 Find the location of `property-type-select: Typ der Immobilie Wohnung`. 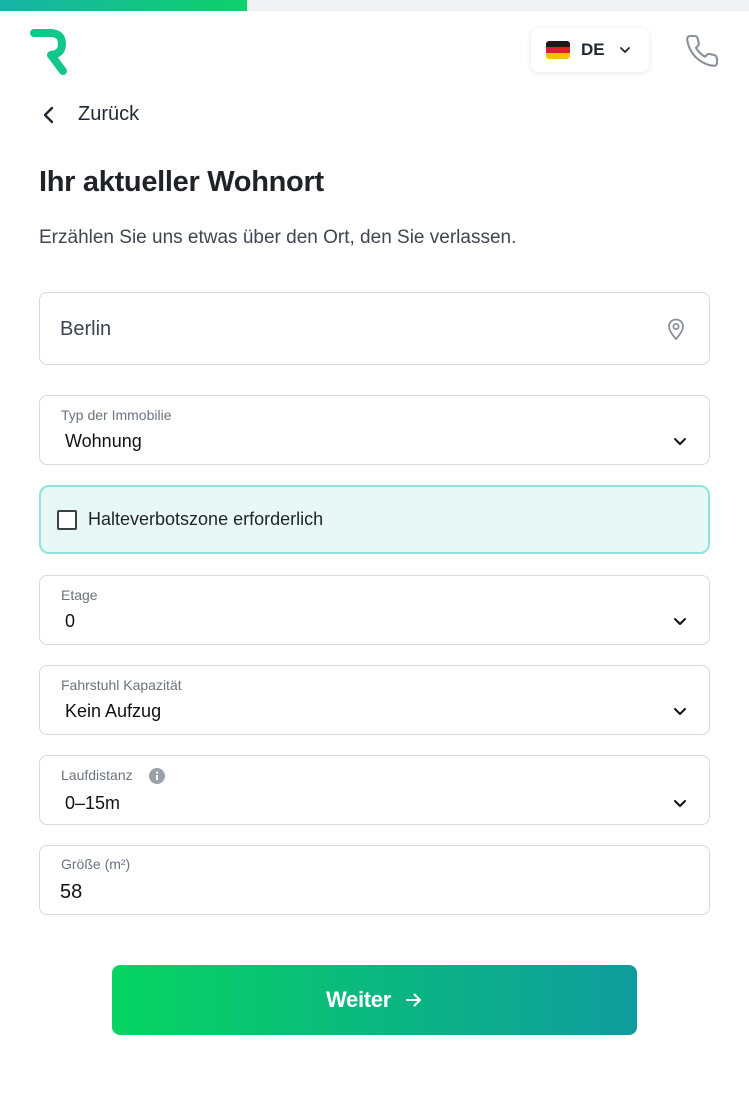

property-type-select: Typ der Immobilie Wohnung is located at coordinates (374, 430).